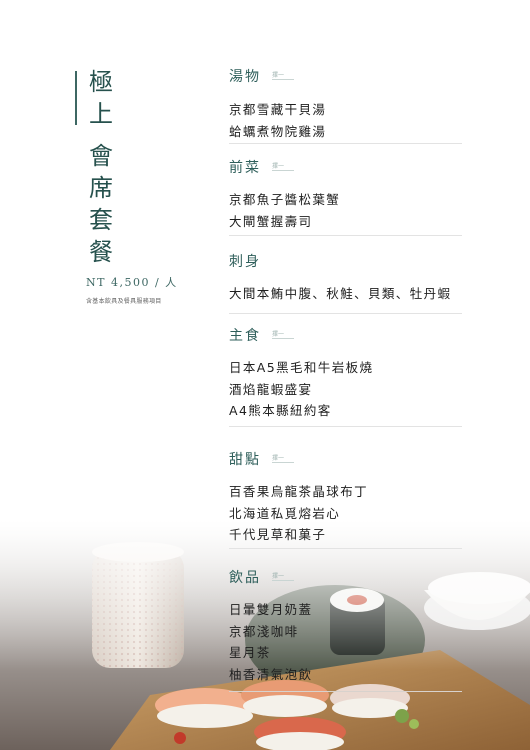 Image resolution: width=530 pixels, height=750 pixels. Describe the element at coordinates (101, 114) in the screenshot. I see `title-char: 上` at that location.